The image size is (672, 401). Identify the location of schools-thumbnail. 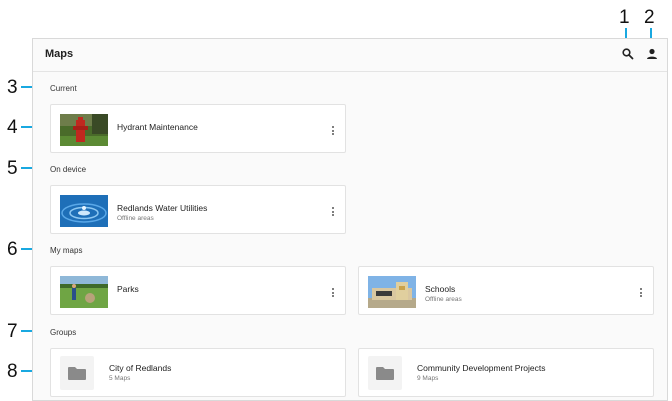
(392, 292).